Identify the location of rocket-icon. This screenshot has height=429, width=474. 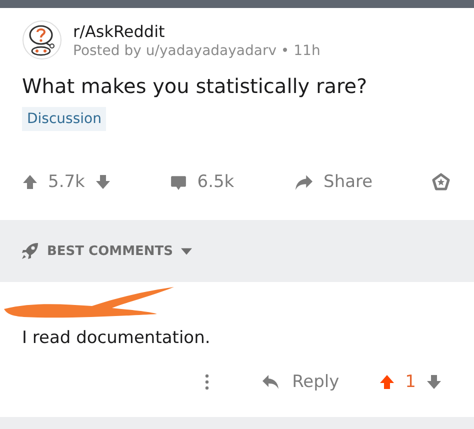
(30, 251).